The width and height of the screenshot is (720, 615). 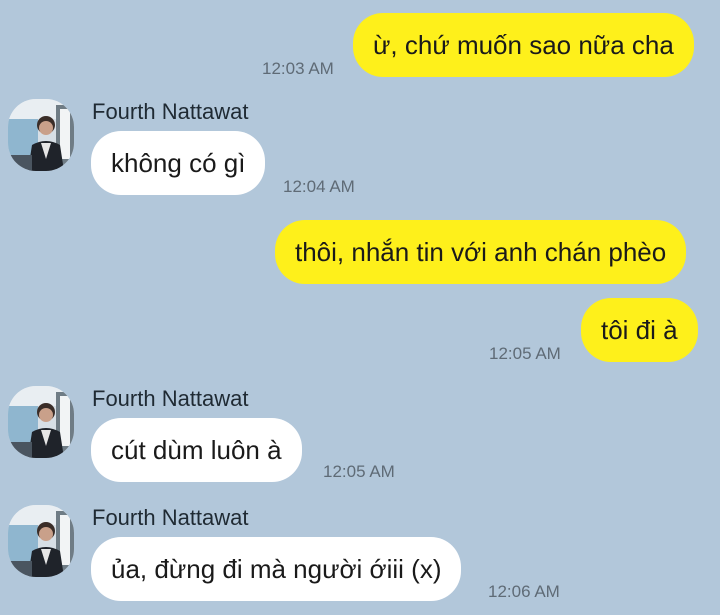 What do you see at coordinates (178, 163) in the screenshot?
I see `received-message-bubble: không có gì` at bounding box center [178, 163].